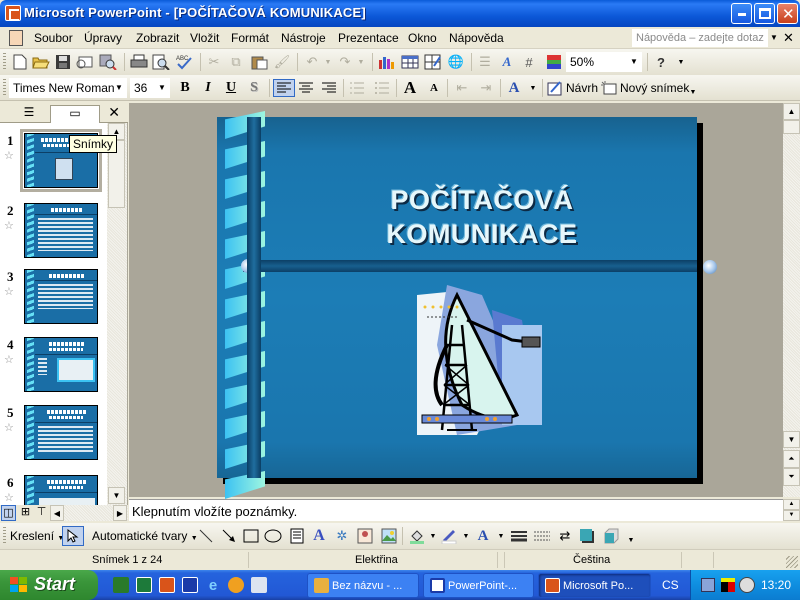 This screenshot has height=600, width=800. Describe the element at coordinates (29, 114) in the screenshot. I see `tab-outline: ☰` at that location.